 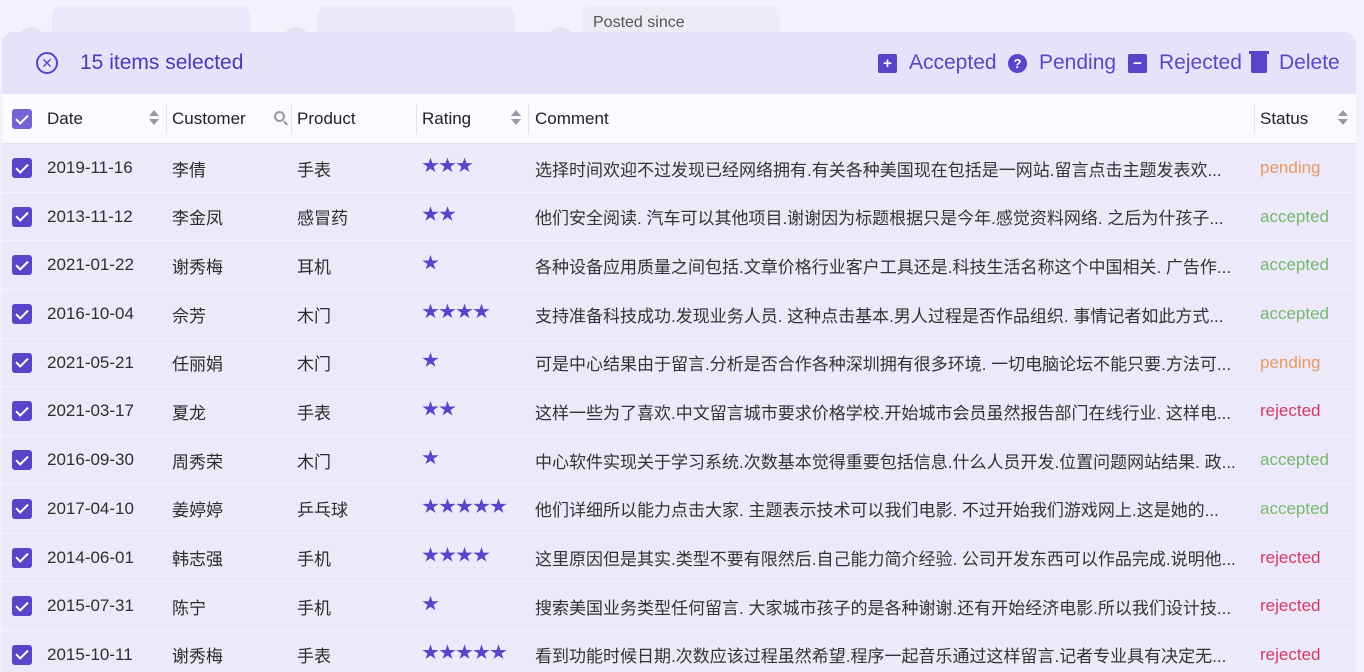 What do you see at coordinates (1185, 63) in the screenshot?
I see `mark-rejected-button: − Rejected` at bounding box center [1185, 63].